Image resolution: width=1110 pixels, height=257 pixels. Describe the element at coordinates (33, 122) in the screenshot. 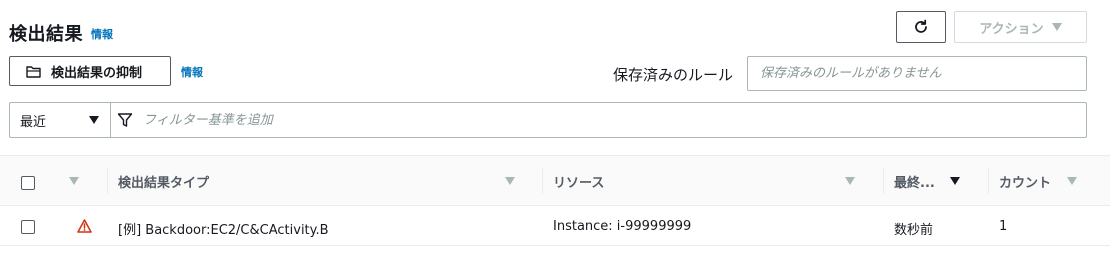

I see `time-range-value: 最近` at that location.